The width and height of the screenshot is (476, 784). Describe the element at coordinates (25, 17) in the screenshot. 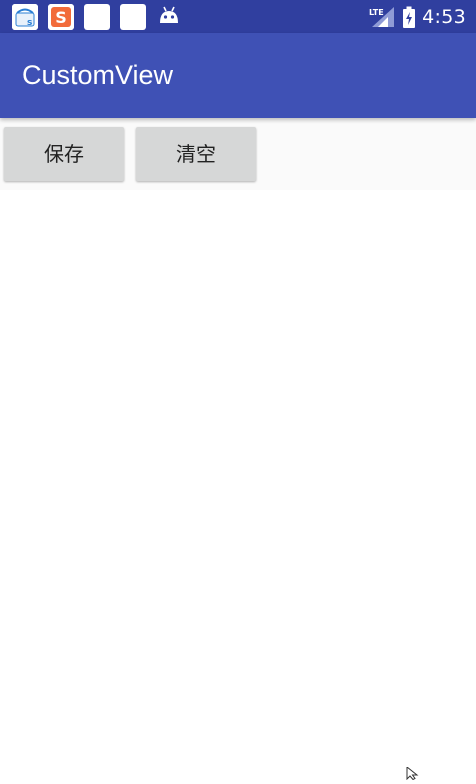

I see `store-icon: s` at that location.